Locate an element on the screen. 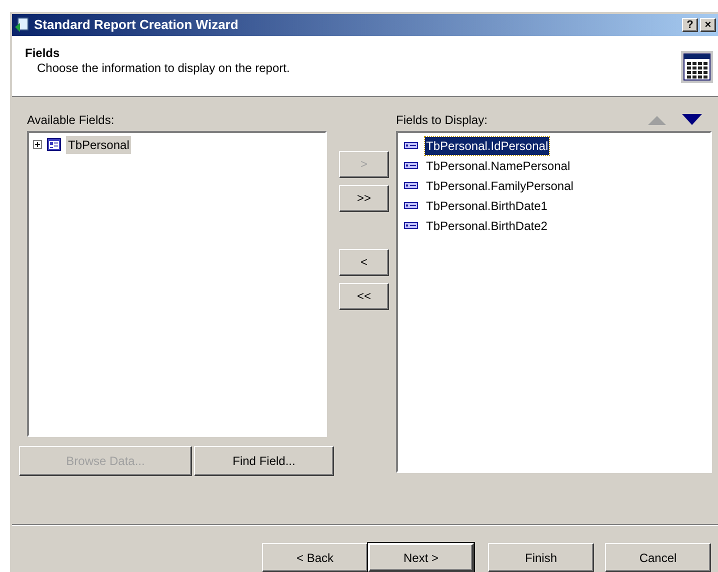  move-button: >> is located at coordinates (364, 198).